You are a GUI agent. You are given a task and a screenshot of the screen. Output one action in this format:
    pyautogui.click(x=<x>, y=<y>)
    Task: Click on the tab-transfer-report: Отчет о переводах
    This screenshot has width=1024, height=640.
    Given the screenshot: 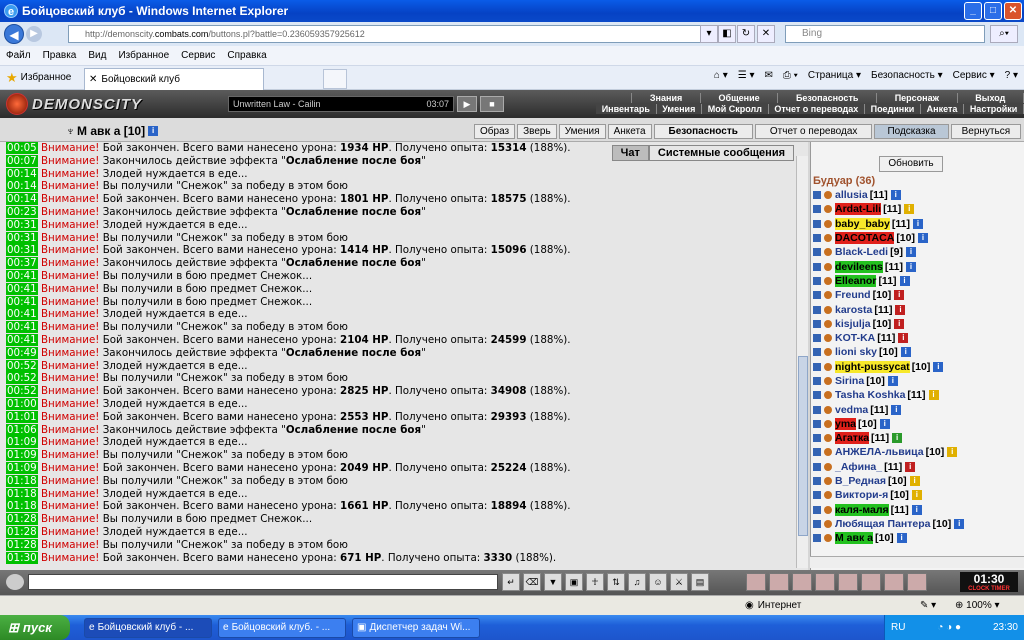 What is the action you would take?
    pyautogui.click(x=813, y=131)
    